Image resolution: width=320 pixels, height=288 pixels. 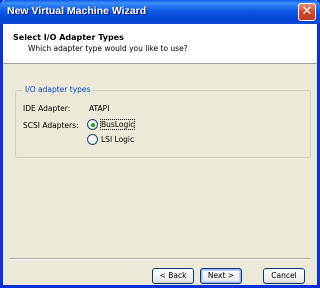 I want to click on close-icon: ✕, so click(x=307, y=11).